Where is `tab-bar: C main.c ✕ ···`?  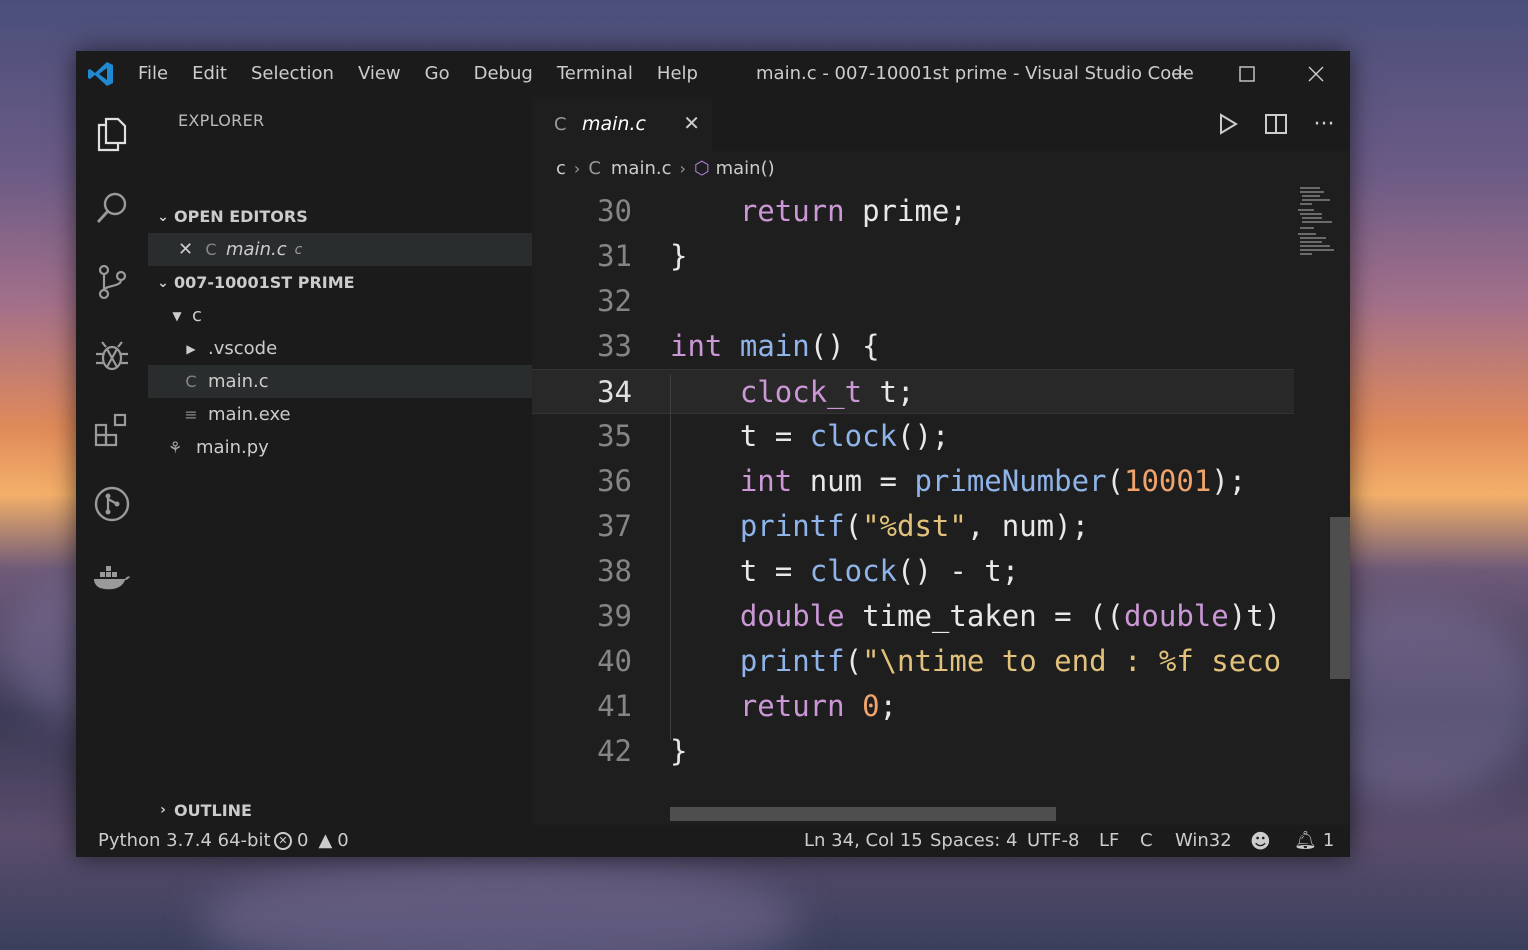
tab-bar: C main.c ✕ ··· is located at coordinates (941, 124).